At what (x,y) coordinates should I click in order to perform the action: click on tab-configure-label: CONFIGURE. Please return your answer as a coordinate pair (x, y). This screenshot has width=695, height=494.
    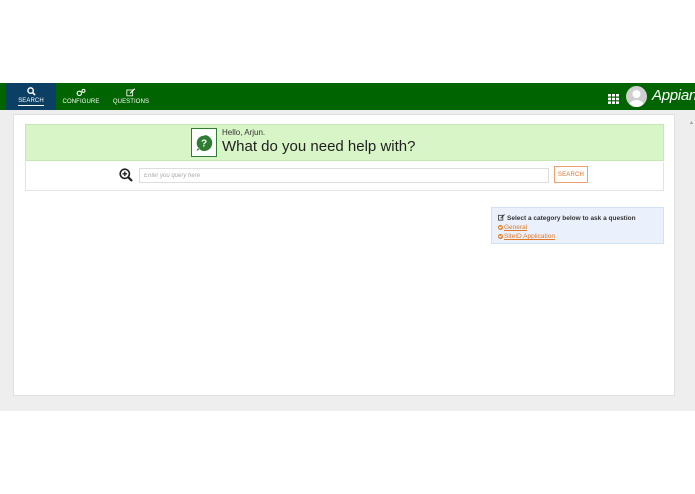
    Looking at the image, I should click on (81, 102).